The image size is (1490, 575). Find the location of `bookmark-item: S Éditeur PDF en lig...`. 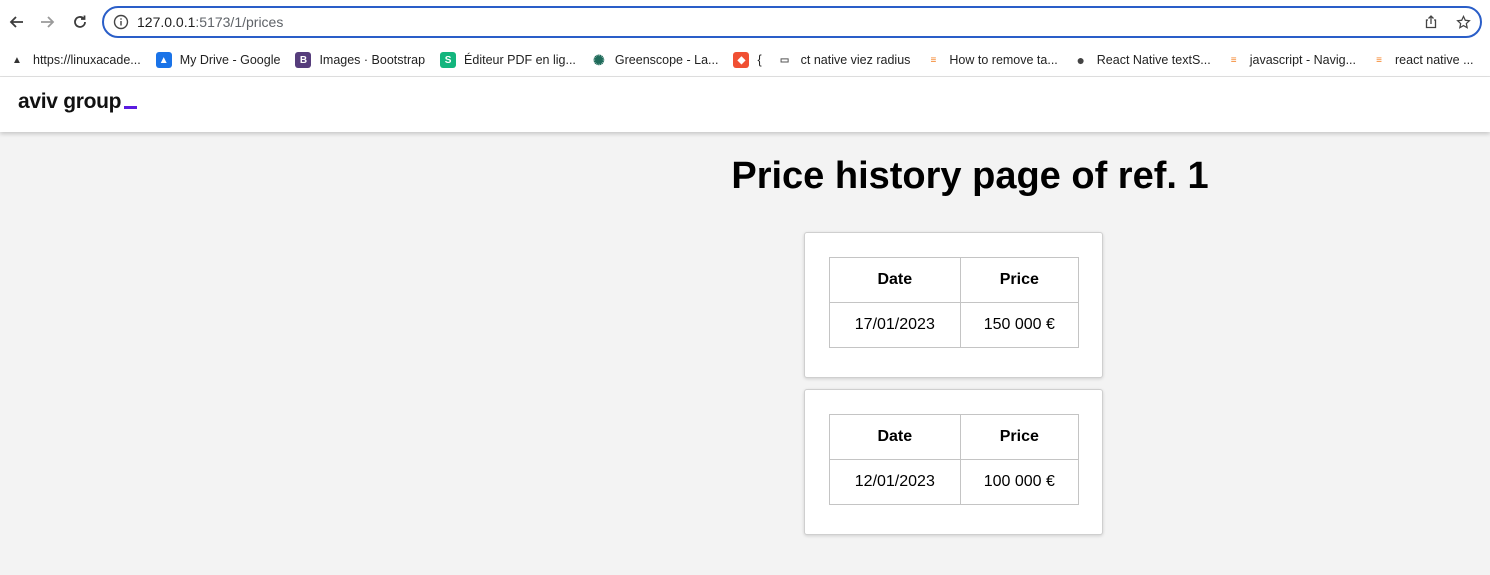

bookmark-item: S Éditeur PDF en lig... is located at coordinates (508, 60).